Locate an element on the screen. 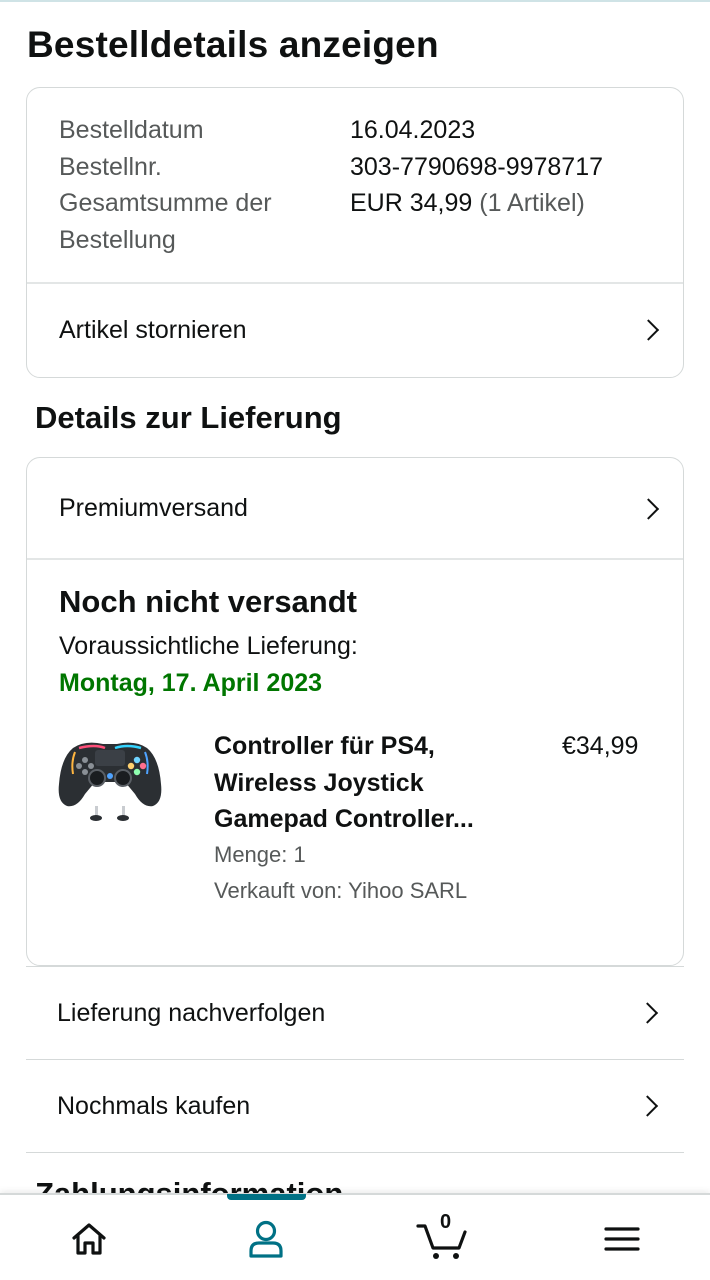  top-border is located at coordinates (355, 1).